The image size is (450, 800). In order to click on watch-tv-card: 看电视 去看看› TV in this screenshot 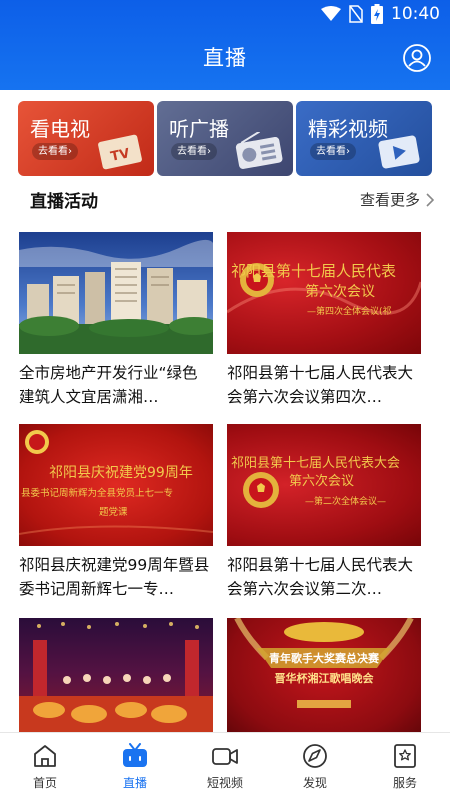, I will do `click(86, 138)`.